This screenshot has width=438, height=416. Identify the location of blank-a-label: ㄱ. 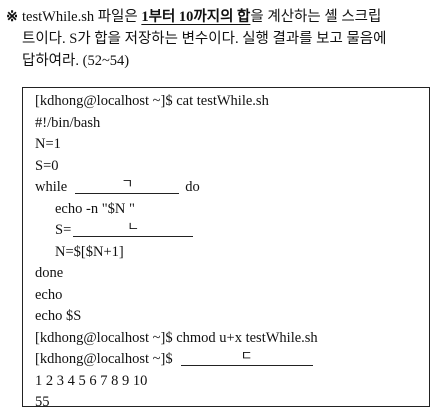
(127, 183).